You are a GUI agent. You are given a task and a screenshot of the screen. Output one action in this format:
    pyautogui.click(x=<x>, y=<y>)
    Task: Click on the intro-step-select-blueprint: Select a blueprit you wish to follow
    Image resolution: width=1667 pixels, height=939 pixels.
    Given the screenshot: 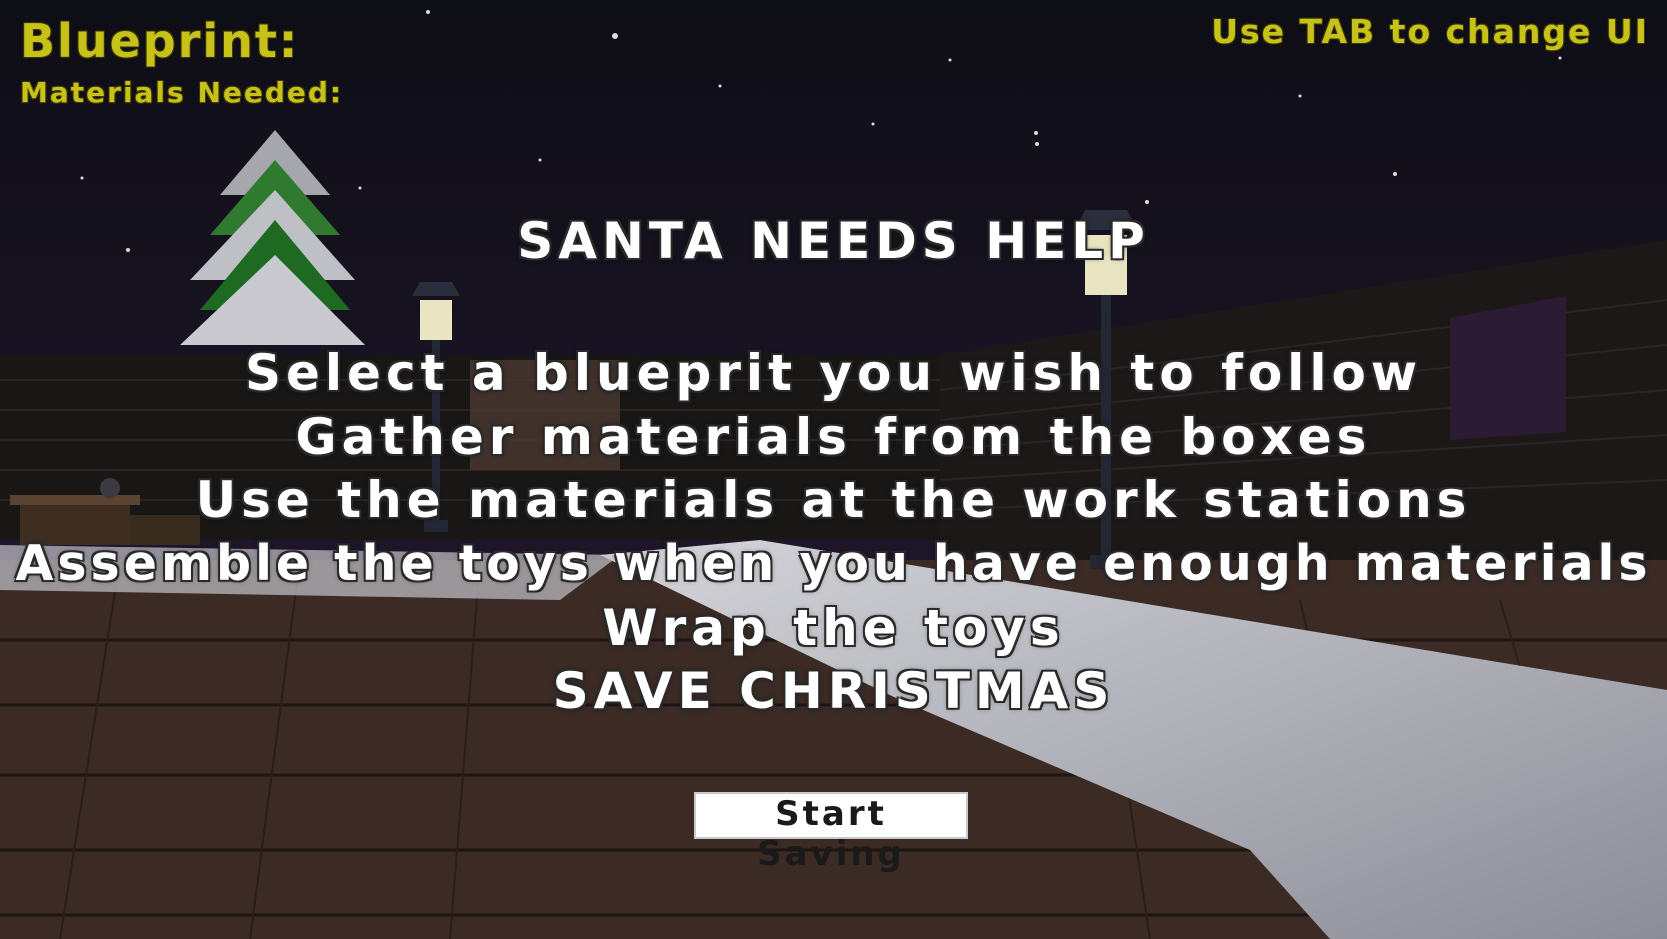 What is the action you would take?
    pyautogui.click(x=833, y=373)
    